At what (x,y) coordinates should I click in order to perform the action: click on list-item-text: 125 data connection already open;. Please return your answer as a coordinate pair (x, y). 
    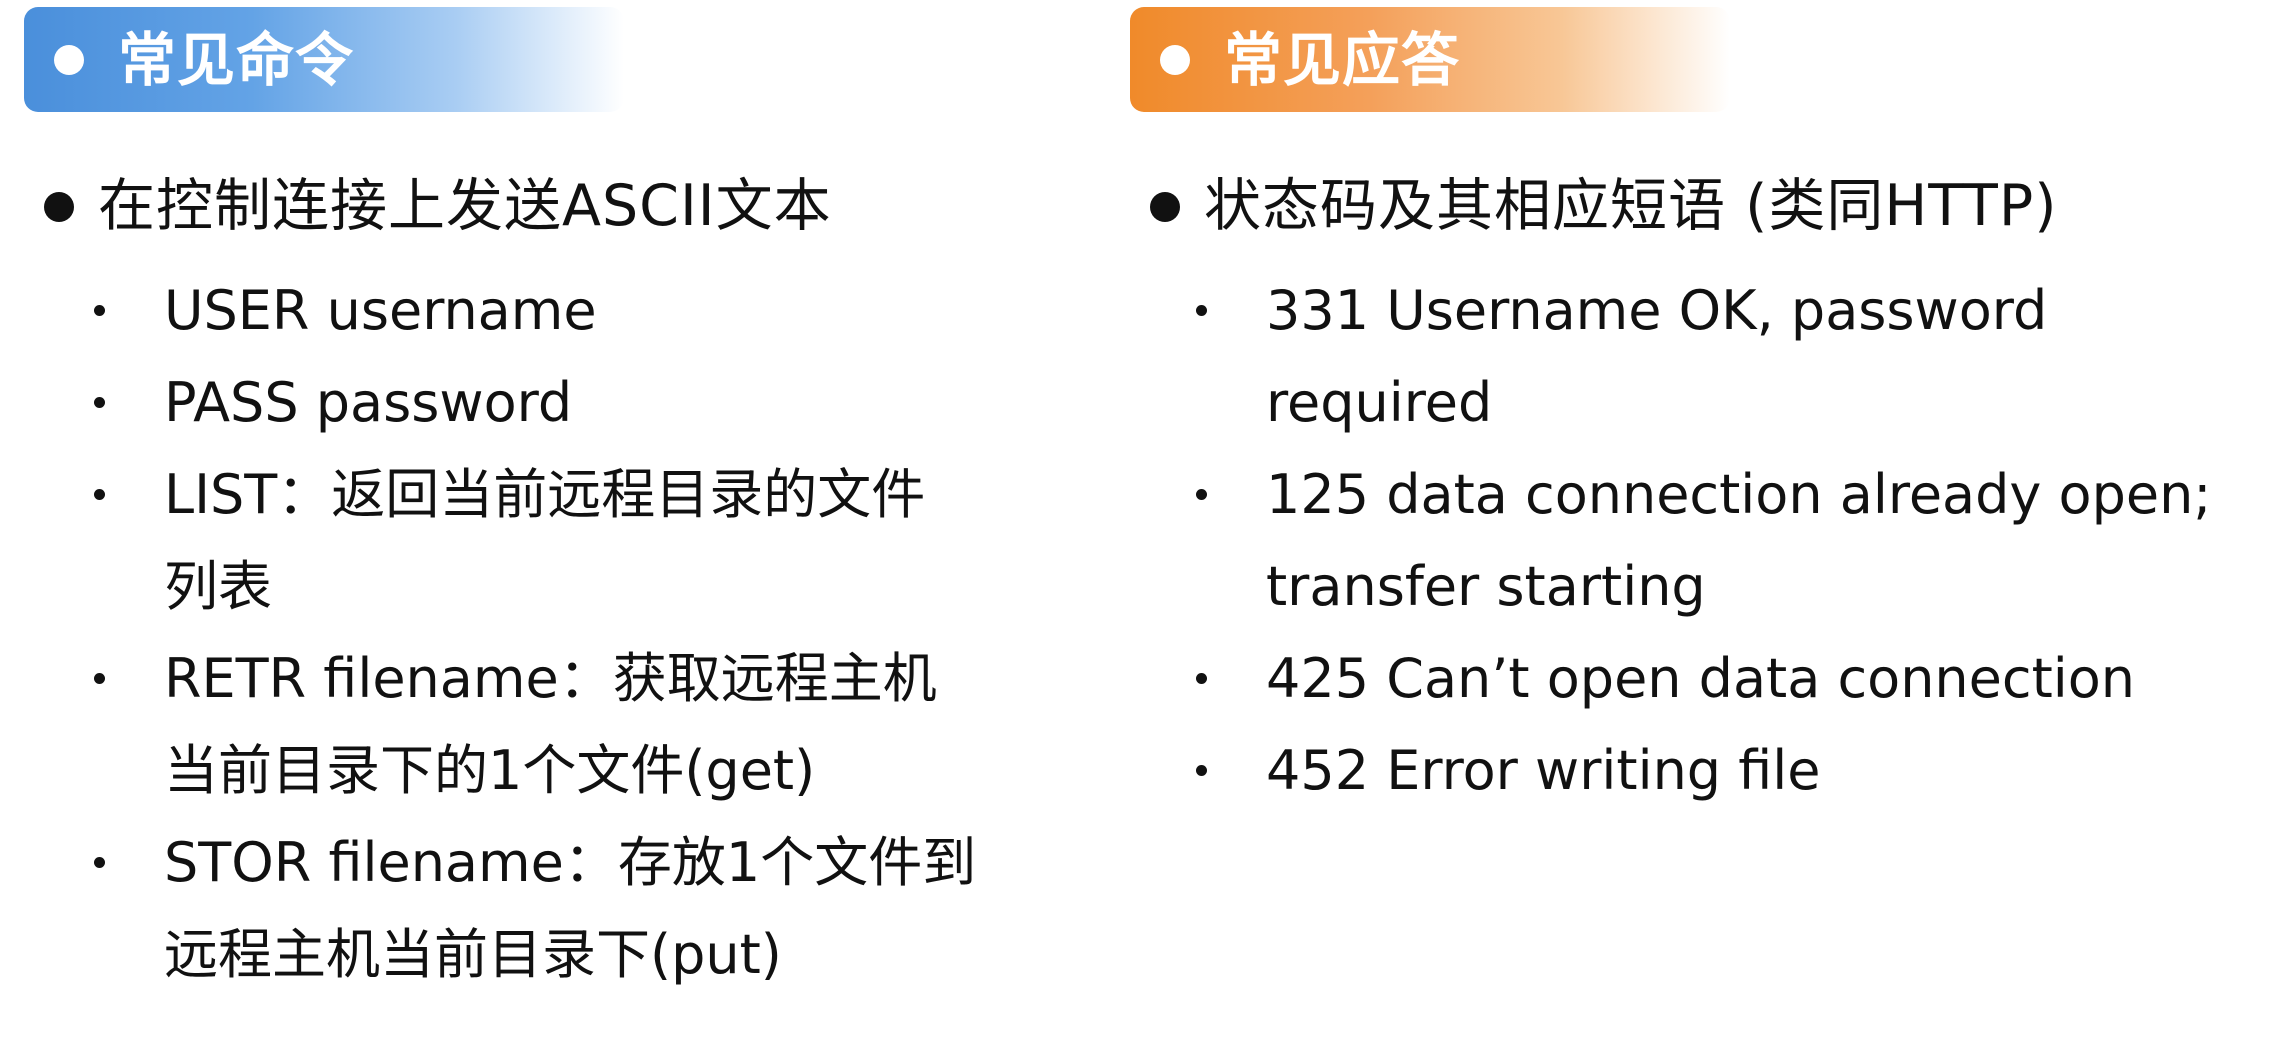
    Looking at the image, I should click on (1739, 494).